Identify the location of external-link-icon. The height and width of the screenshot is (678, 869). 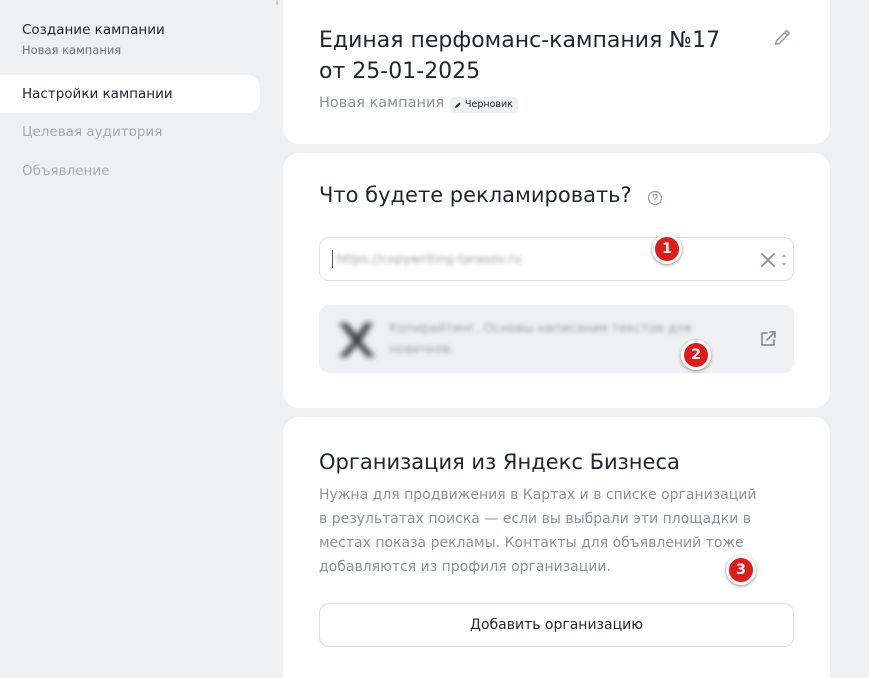
(768, 339).